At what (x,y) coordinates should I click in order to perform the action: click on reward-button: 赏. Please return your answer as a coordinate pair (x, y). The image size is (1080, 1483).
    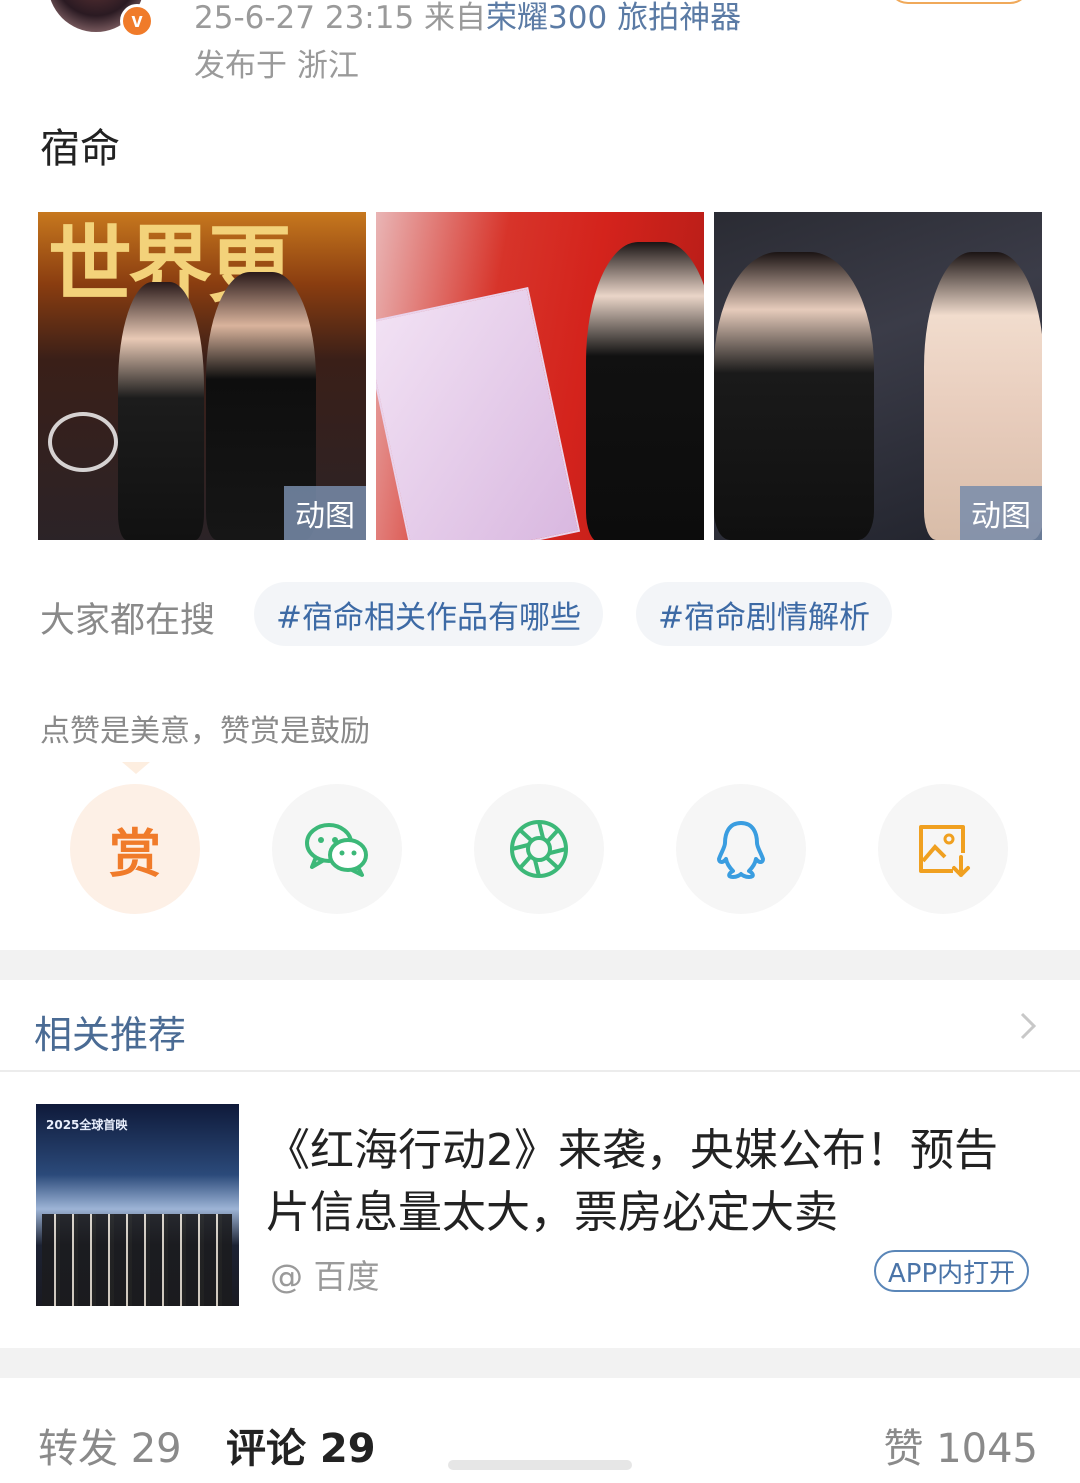
    Looking at the image, I should click on (135, 849).